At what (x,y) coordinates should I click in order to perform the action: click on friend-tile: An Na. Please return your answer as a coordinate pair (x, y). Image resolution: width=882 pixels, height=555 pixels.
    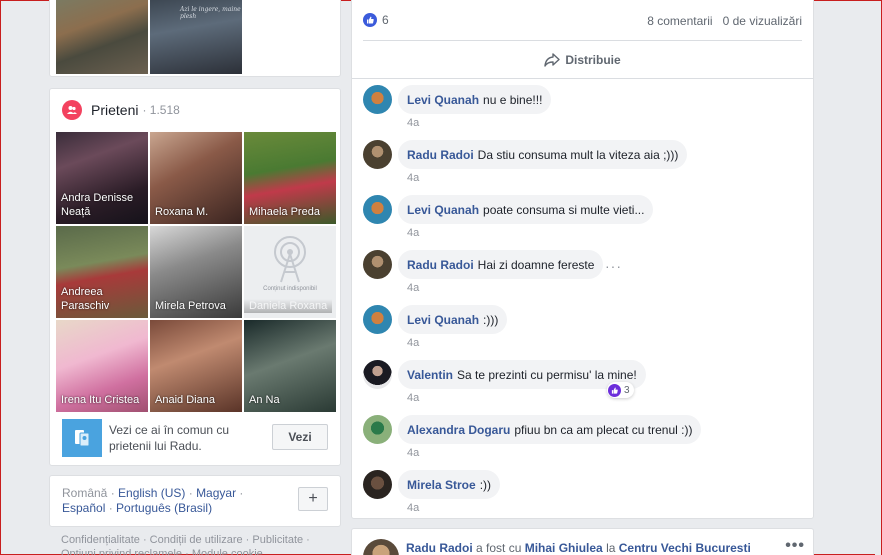
    Looking at the image, I should click on (290, 366).